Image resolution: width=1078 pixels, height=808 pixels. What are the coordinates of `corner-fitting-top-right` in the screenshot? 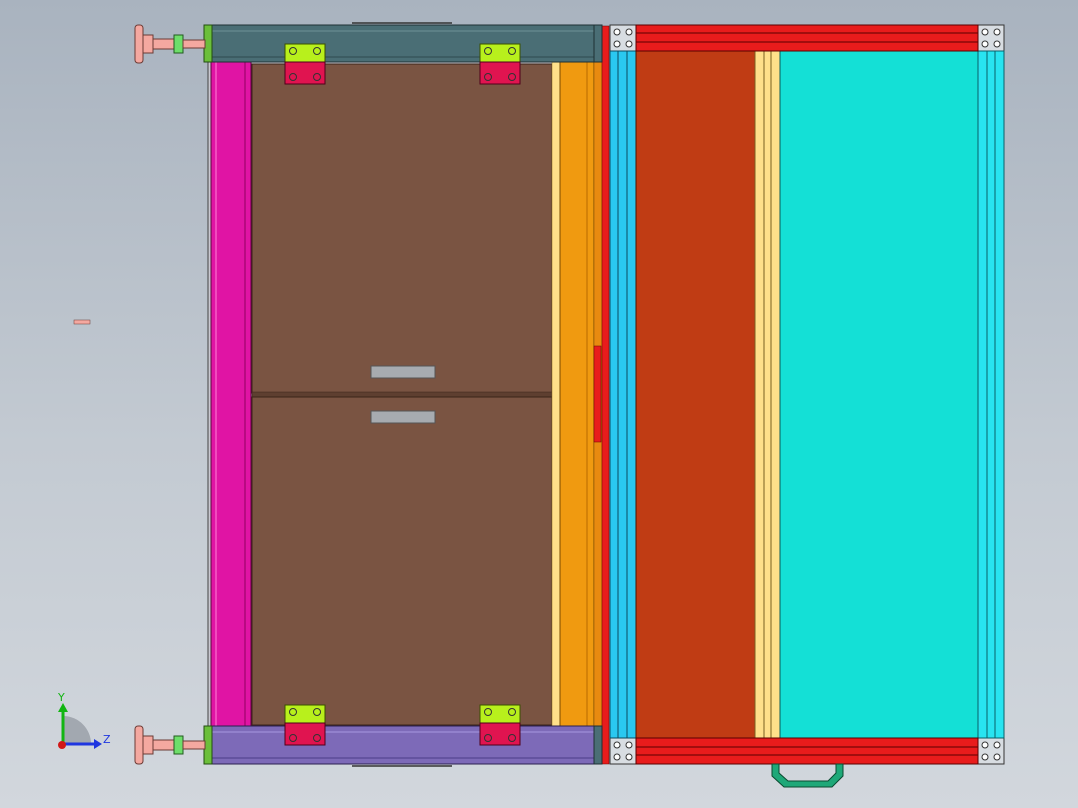 It's located at (991, 38).